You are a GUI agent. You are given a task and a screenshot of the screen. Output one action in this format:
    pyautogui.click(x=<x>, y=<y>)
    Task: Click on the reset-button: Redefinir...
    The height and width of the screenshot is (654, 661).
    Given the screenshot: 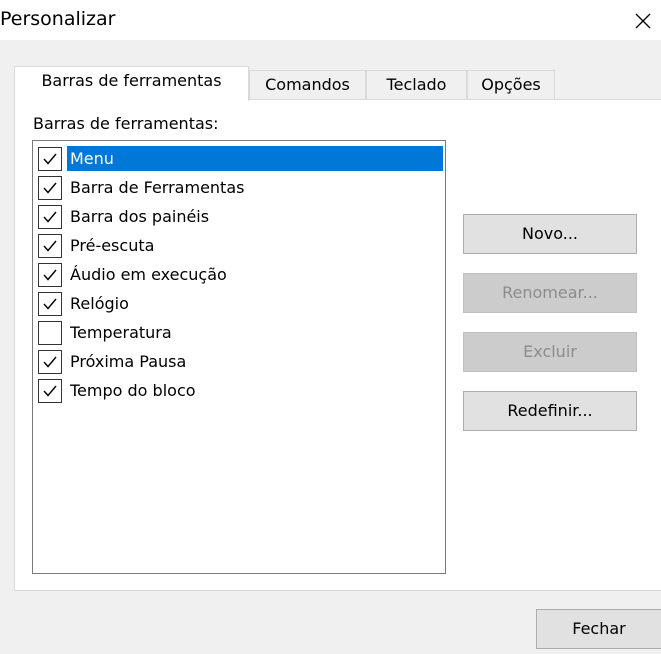 What is the action you would take?
    pyautogui.click(x=550, y=411)
    